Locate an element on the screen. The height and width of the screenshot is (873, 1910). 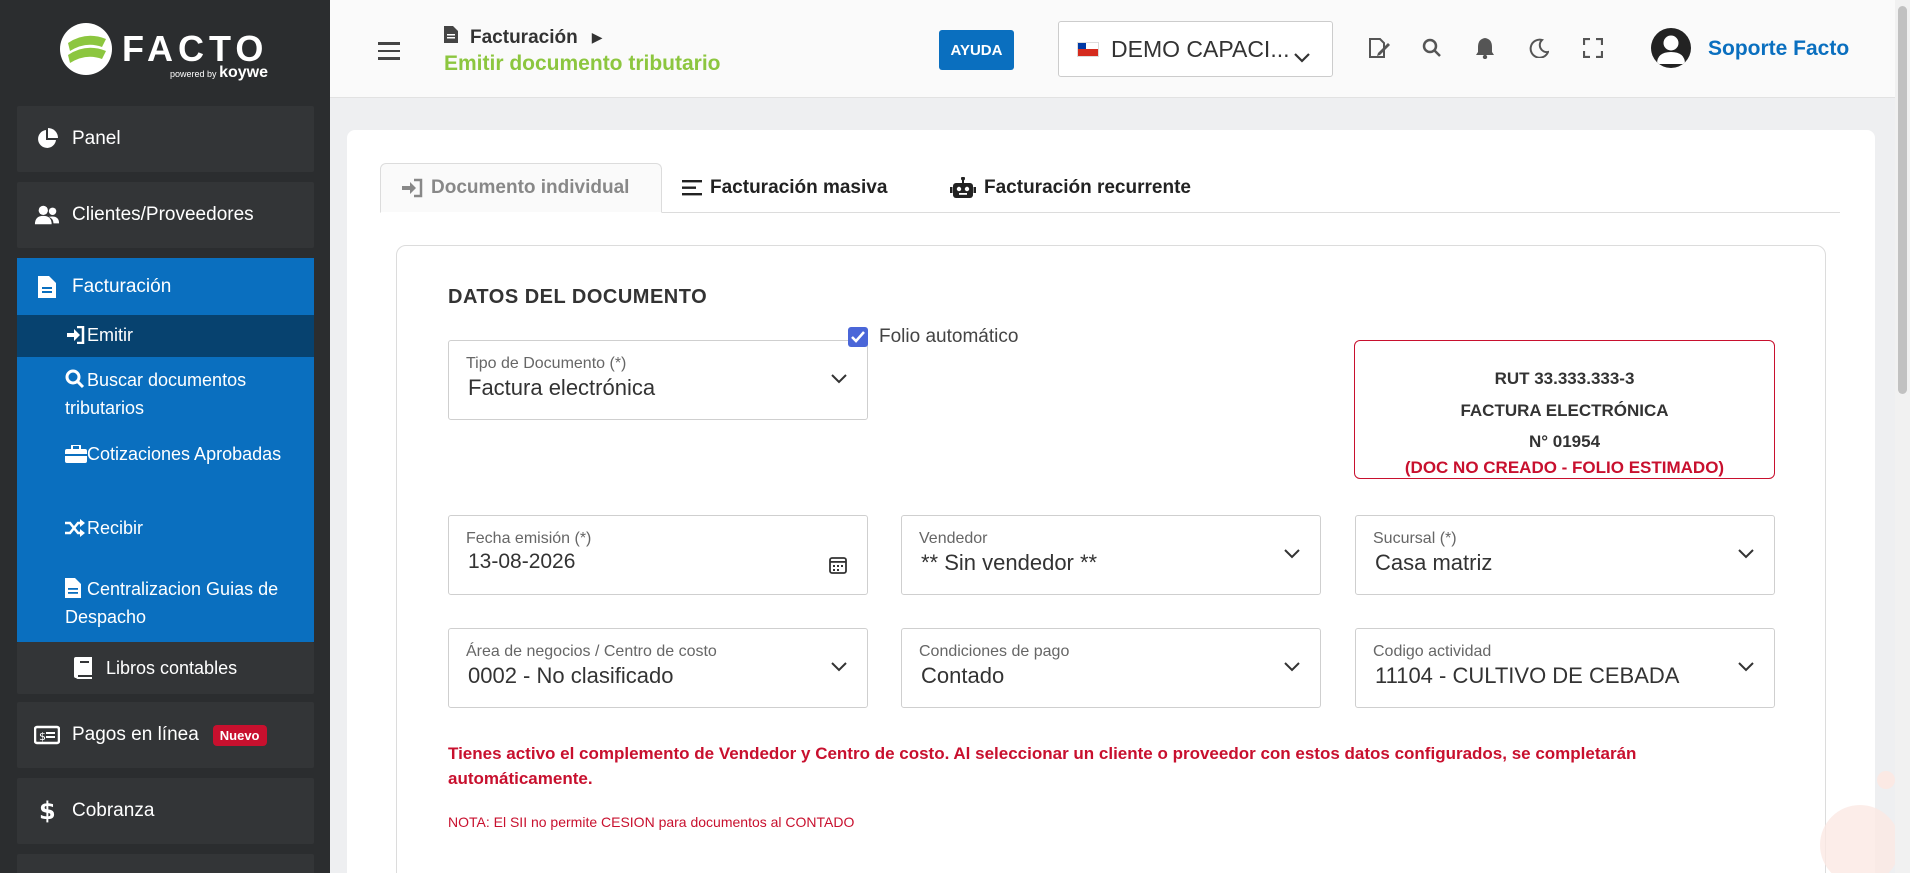
checkbox-checked-icon is located at coordinates (858, 337).